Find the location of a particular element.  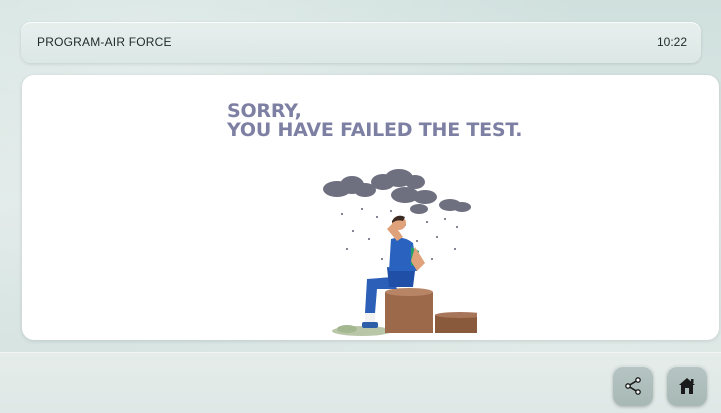

share-icon is located at coordinates (633, 386).